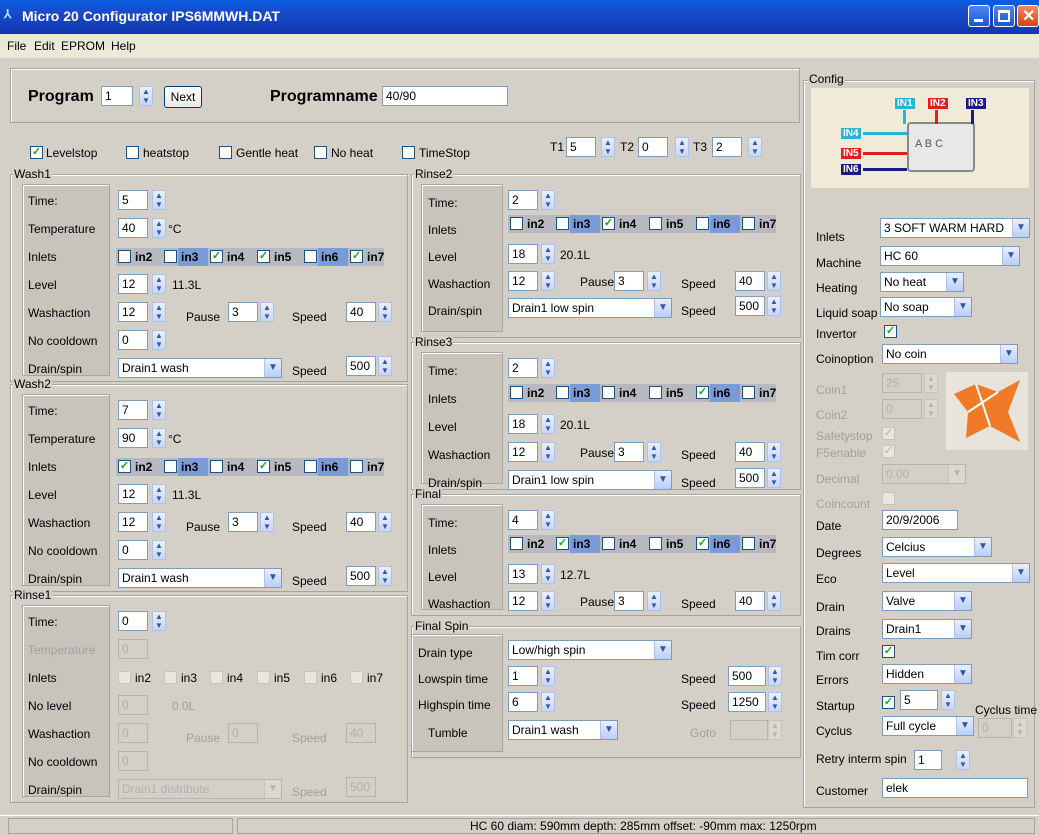 This screenshot has width=1039, height=835. I want to click on wash1-level-spinner: ▲ ▼, so click(159, 284).